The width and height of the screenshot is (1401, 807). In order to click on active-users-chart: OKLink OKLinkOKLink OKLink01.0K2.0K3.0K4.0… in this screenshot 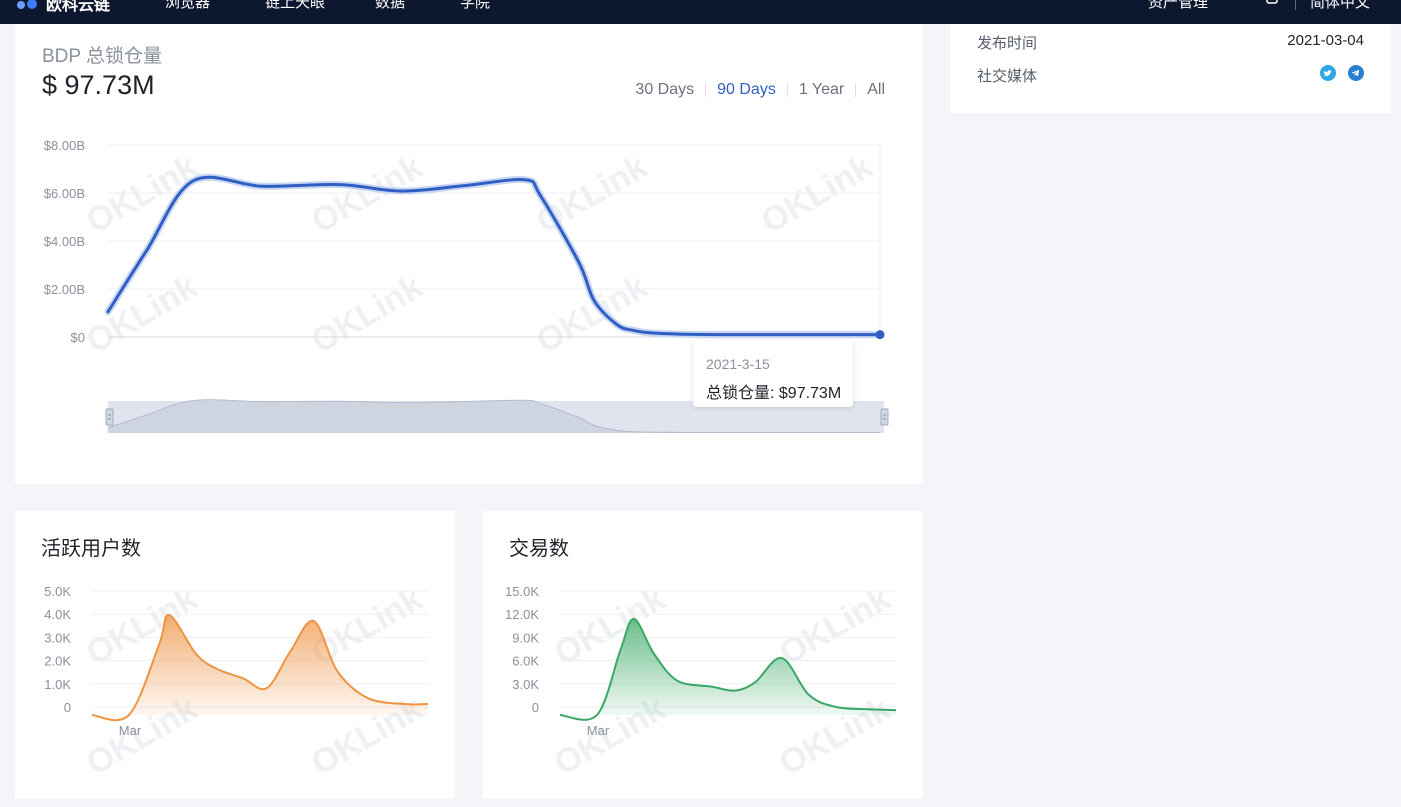, I will do `click(235, 654)`.